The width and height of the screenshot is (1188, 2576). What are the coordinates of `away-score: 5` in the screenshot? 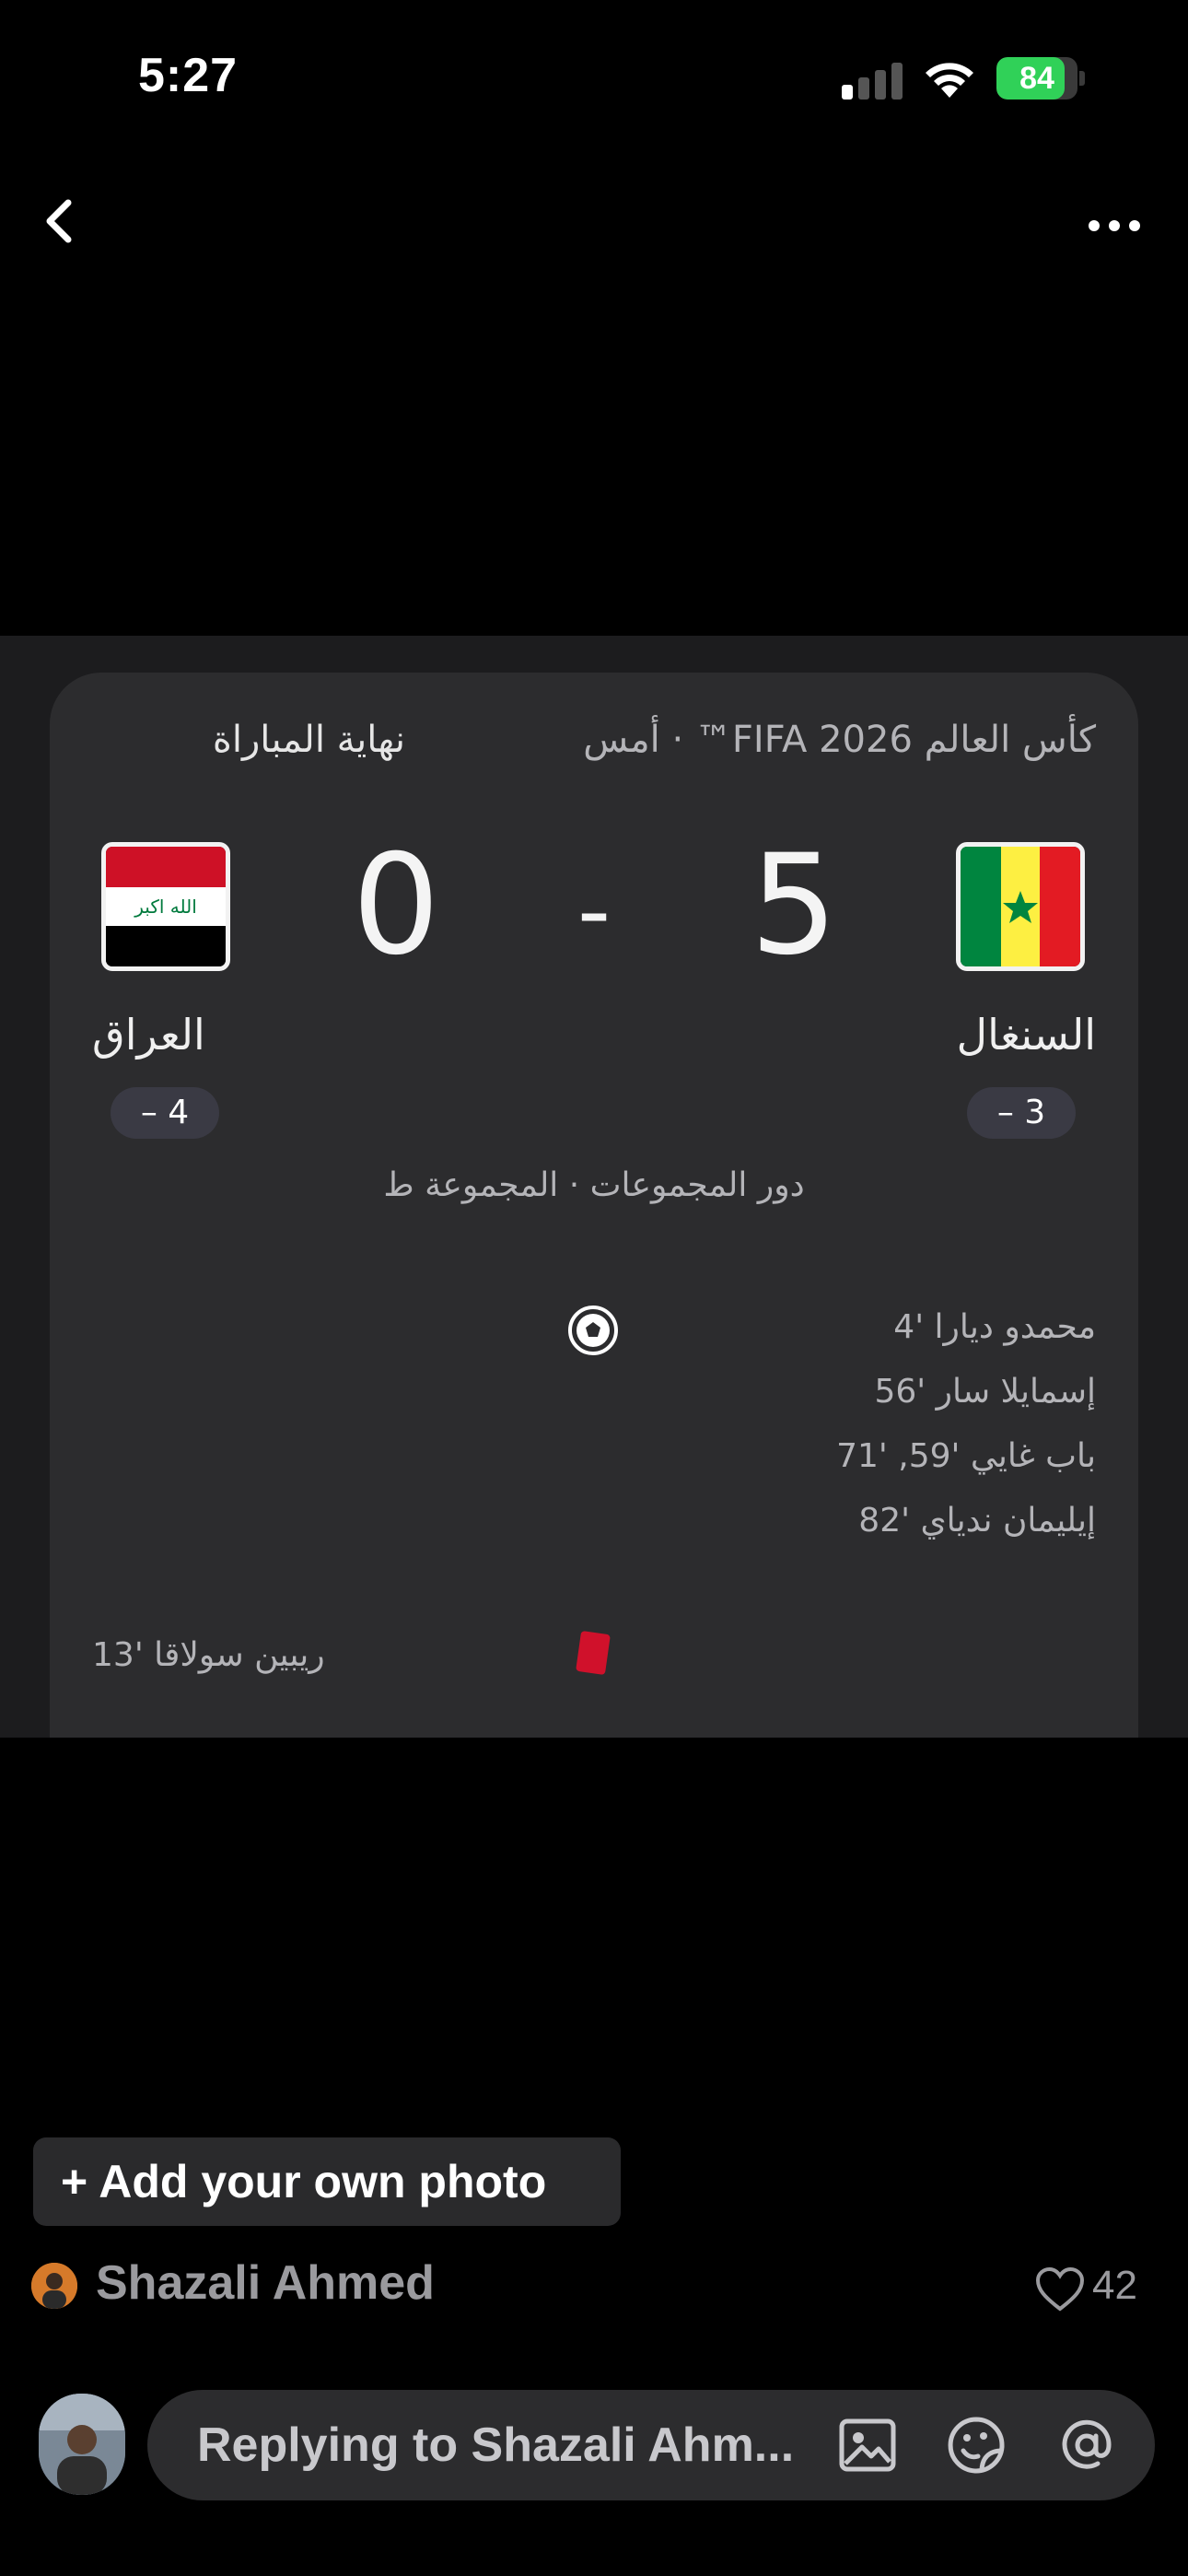 It's located at (794, 905).